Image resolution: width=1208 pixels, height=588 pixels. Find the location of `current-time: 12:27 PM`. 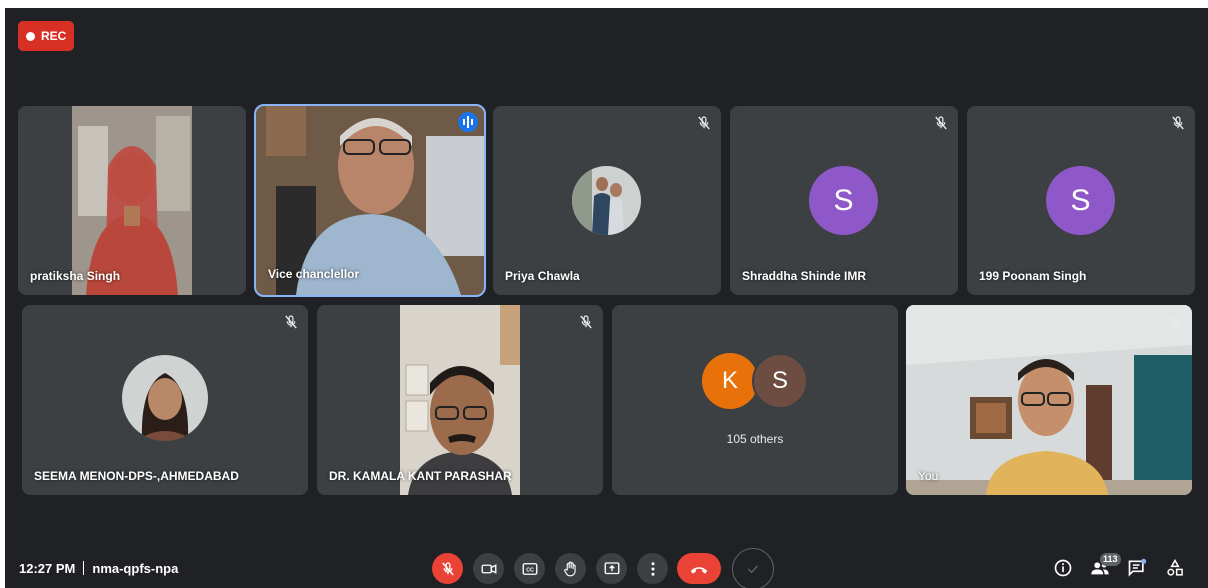

current-time: 12:27 PM is located at coordinates (47, 568).